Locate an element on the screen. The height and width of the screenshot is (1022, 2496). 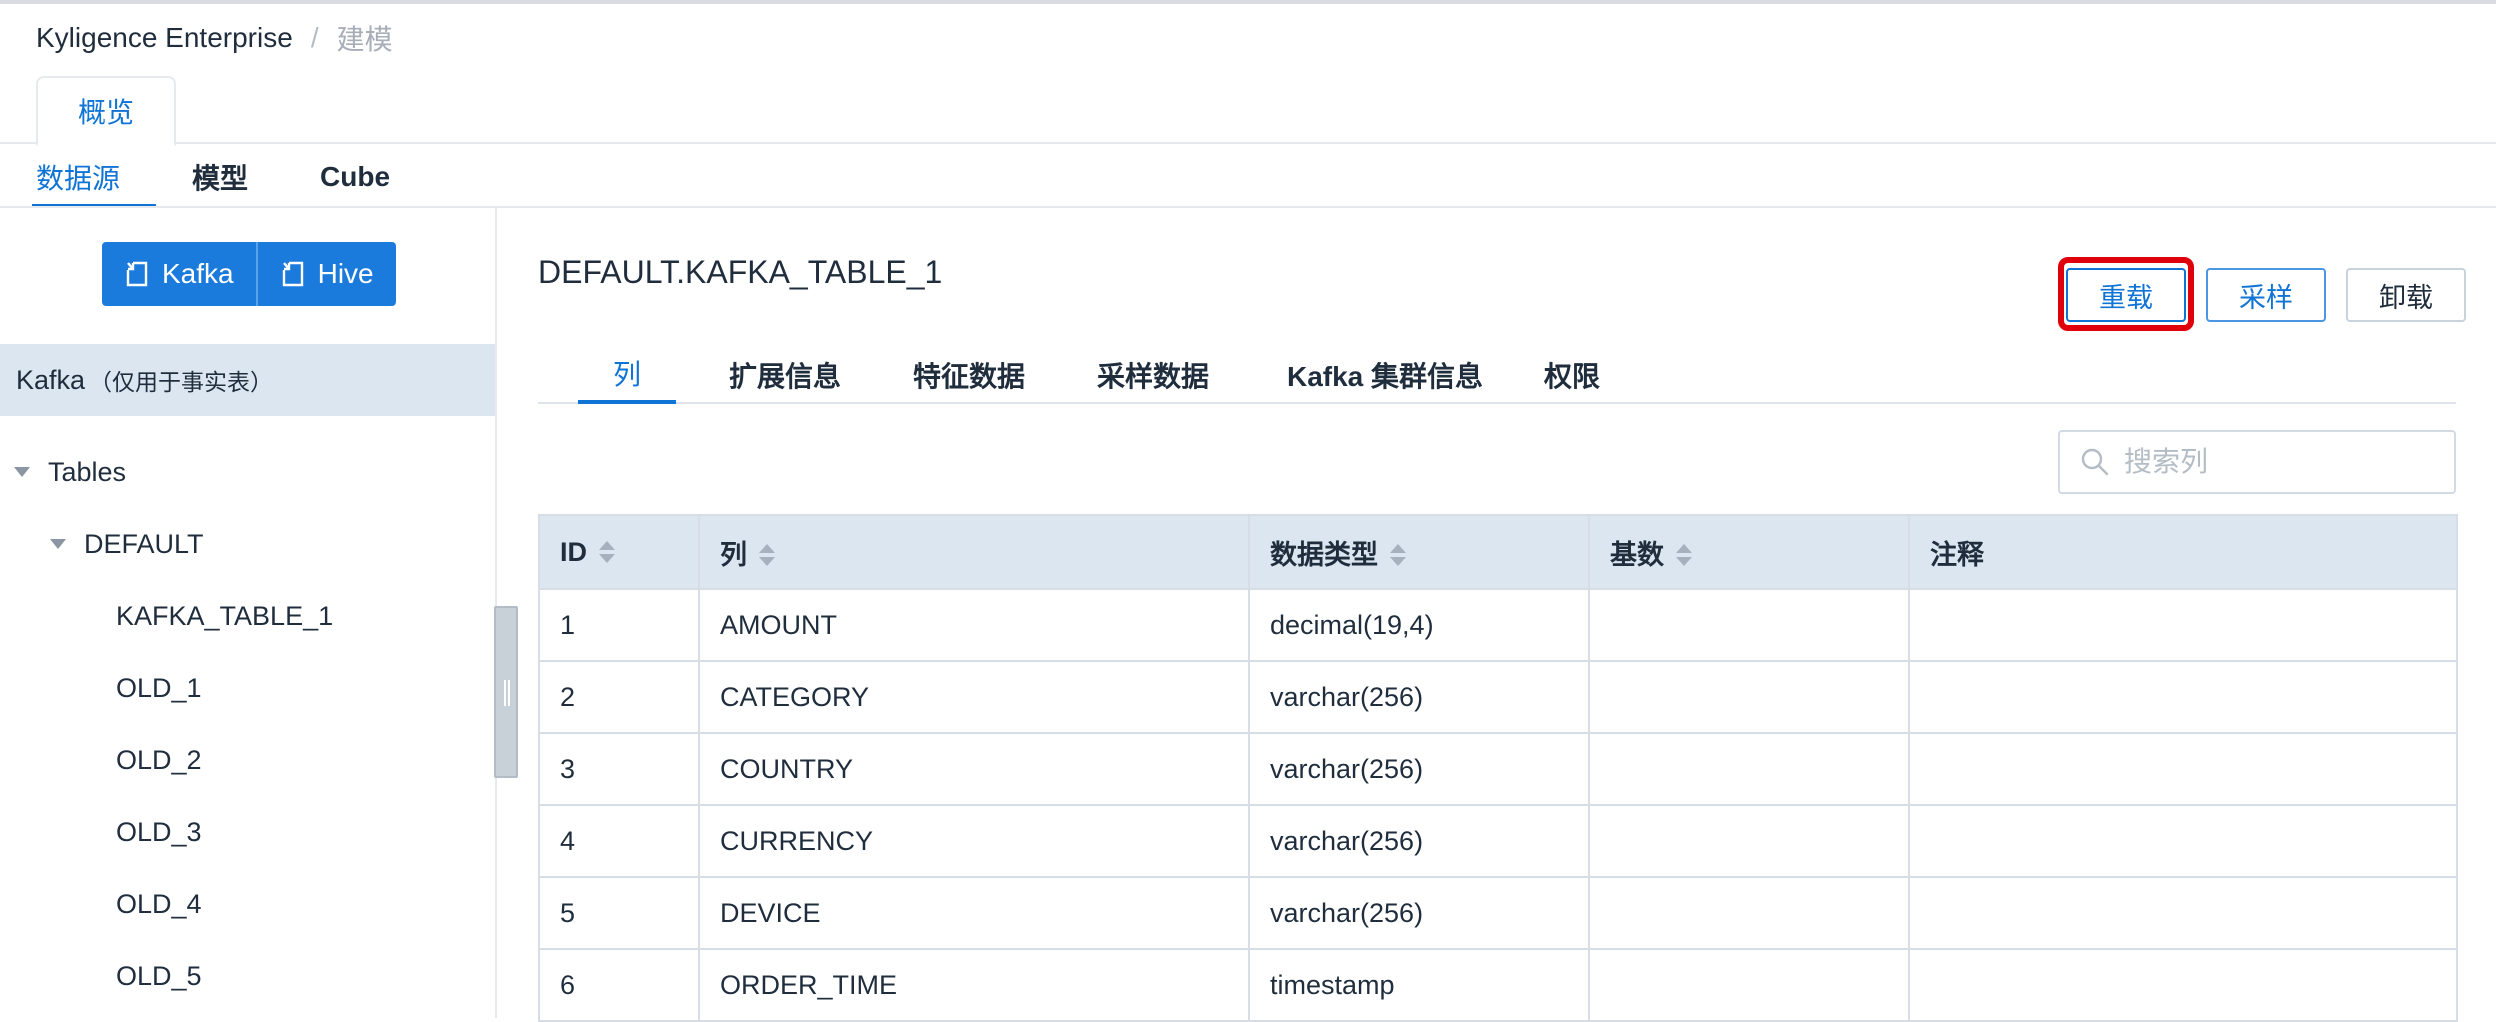
load-kafka-label: Kafka is located at coordinates (198, 273).